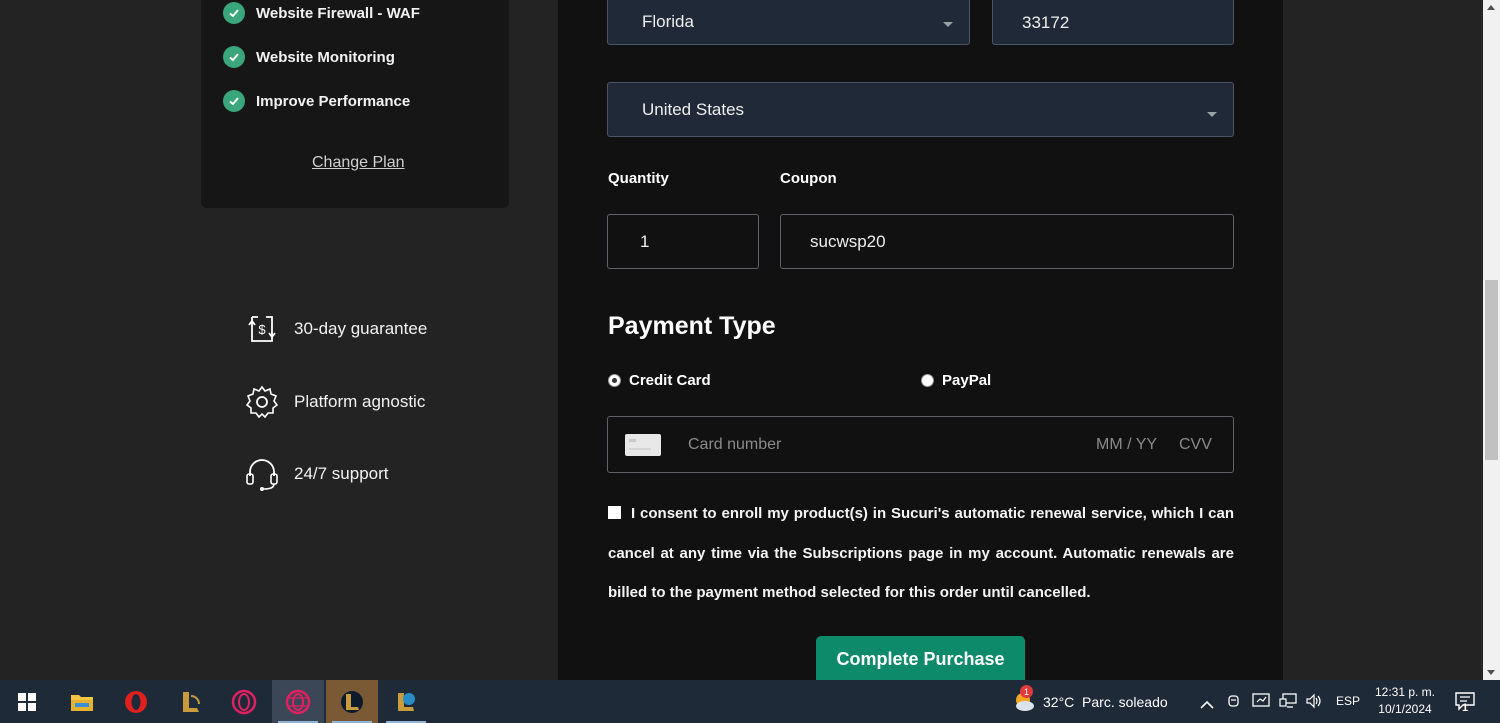  I want to click on benefit-agnostic: Platform agnostic, so click(334, 402).